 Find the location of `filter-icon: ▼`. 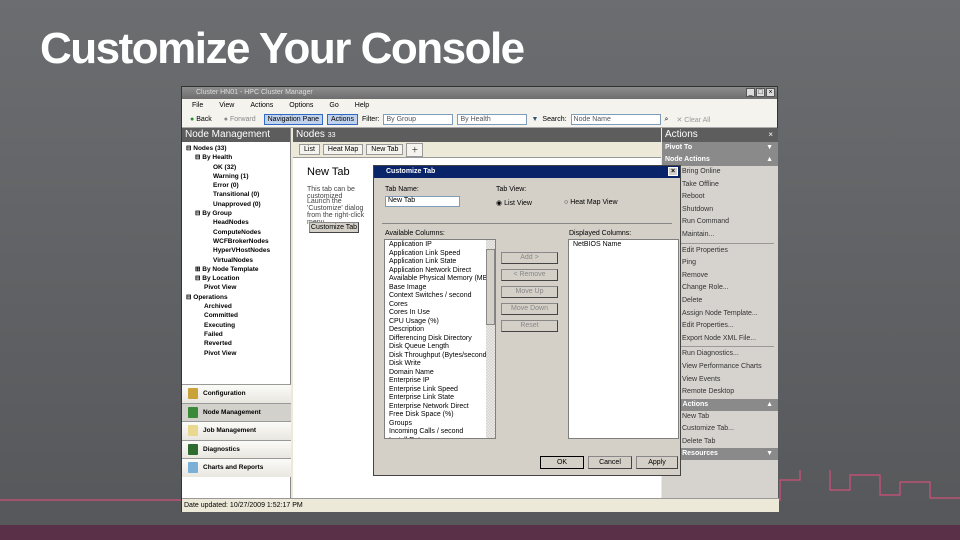

filter-icon: ▼ is located at coordinates (534, 119).